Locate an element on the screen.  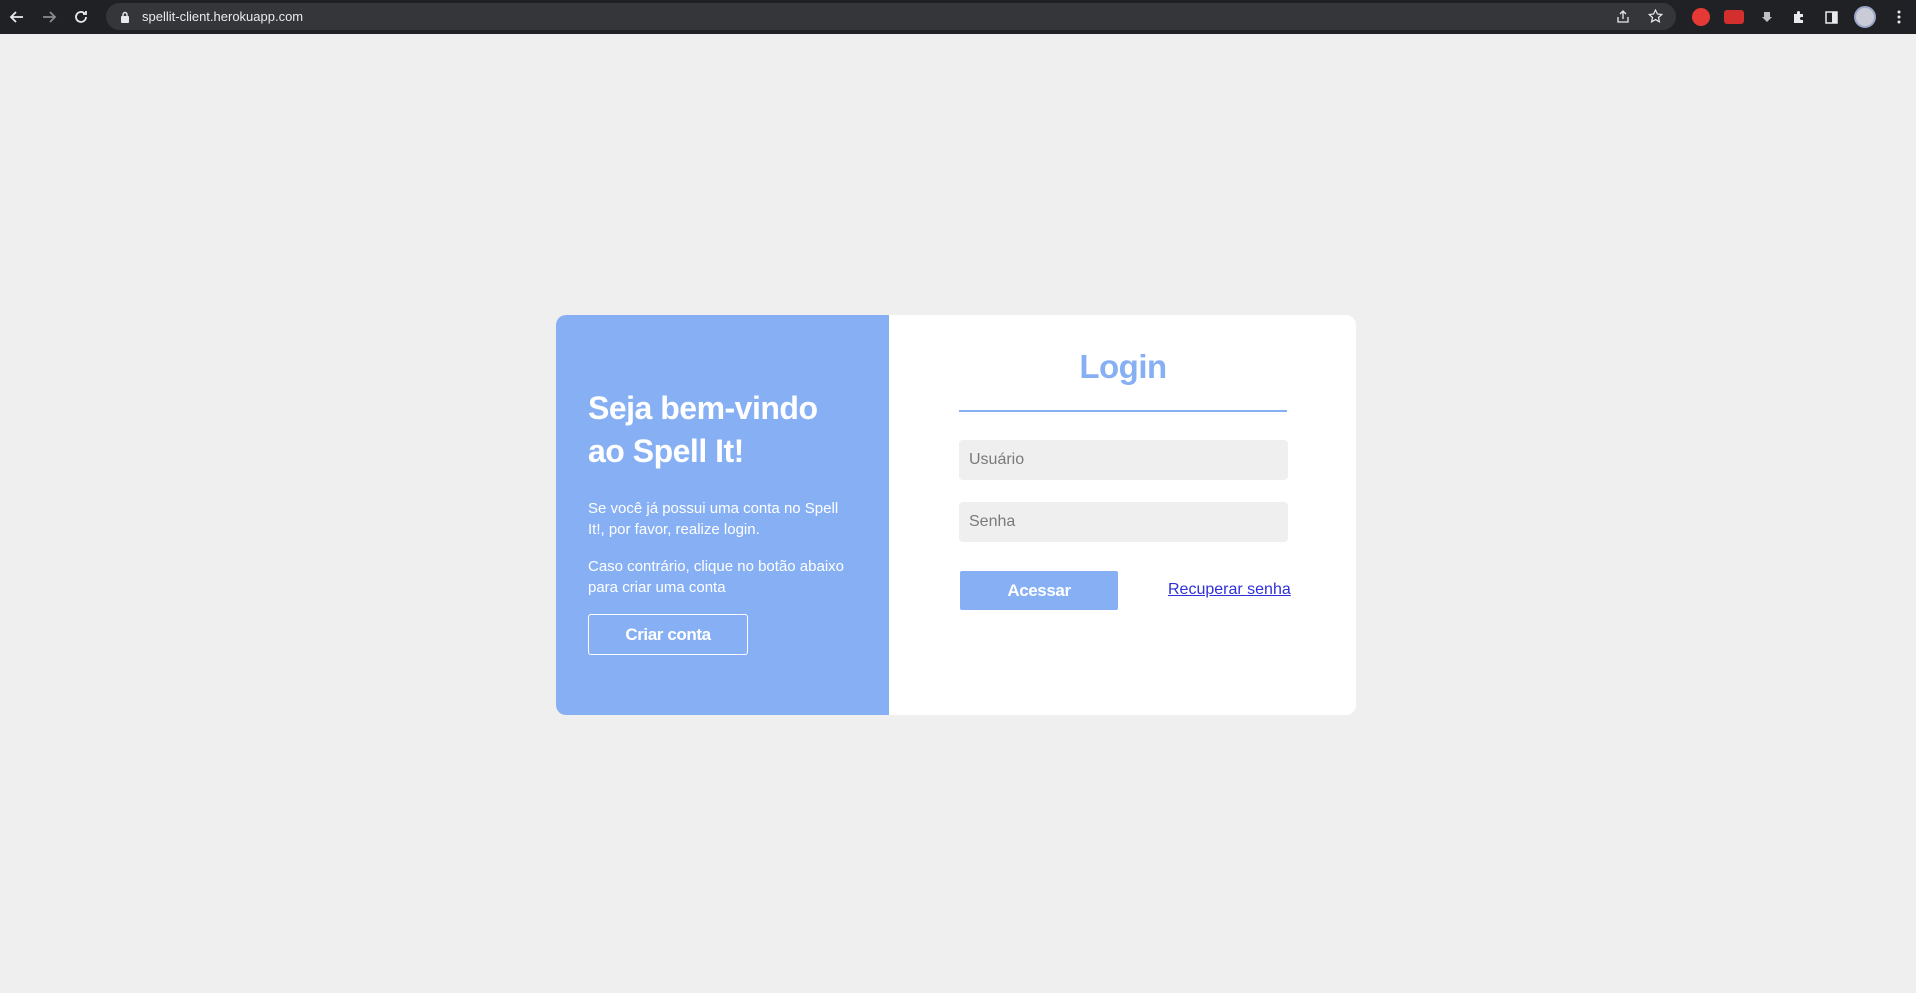
forward-icon is located at coordinates (49, 17).